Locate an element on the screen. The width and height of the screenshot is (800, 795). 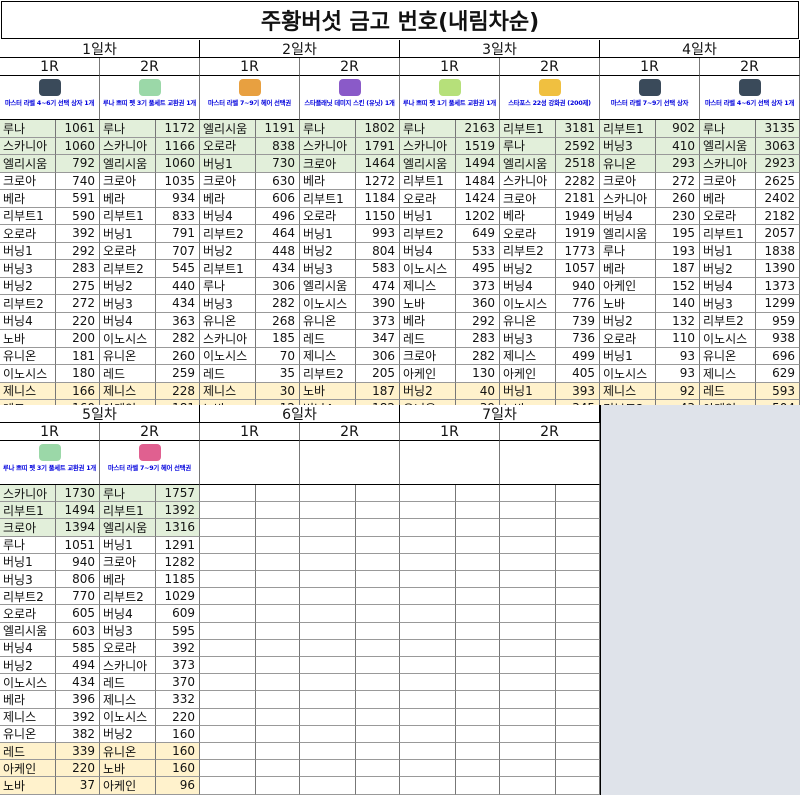
safe-number: 193 is located at coordinates (678, 251).